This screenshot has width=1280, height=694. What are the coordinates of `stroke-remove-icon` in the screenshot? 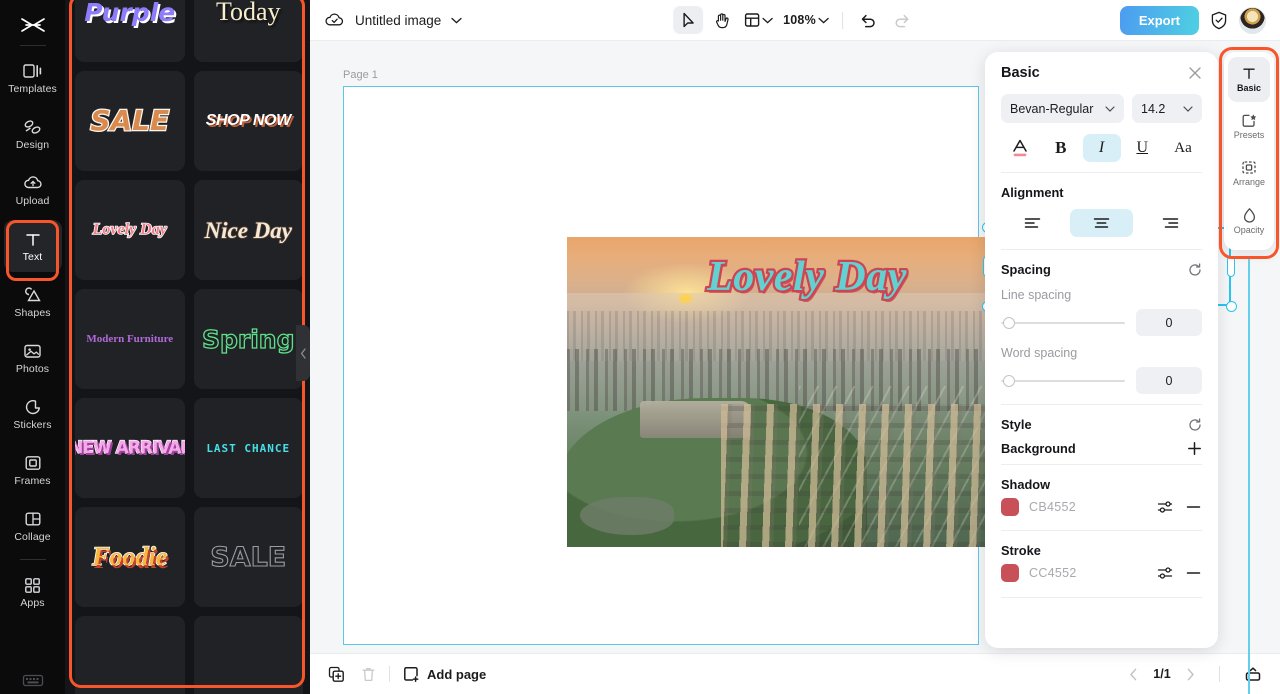 It's located at (1193, 573).